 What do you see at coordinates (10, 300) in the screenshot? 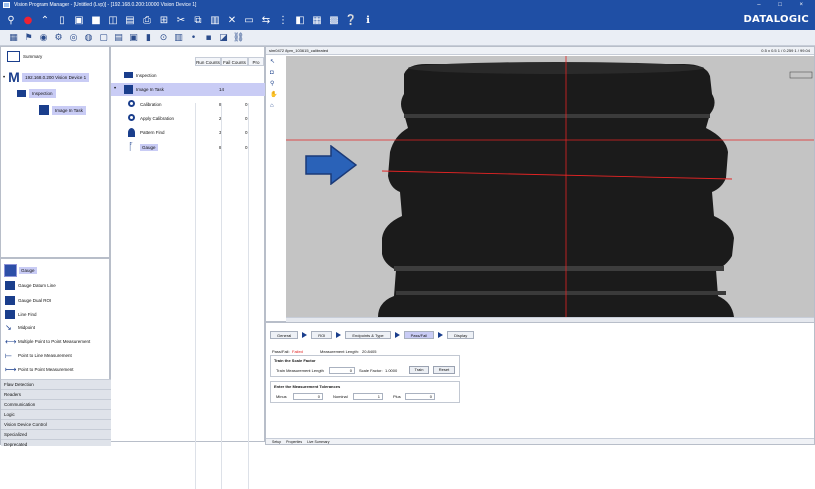
I see `dual-roi-icon` at bounding box center [10, 300].